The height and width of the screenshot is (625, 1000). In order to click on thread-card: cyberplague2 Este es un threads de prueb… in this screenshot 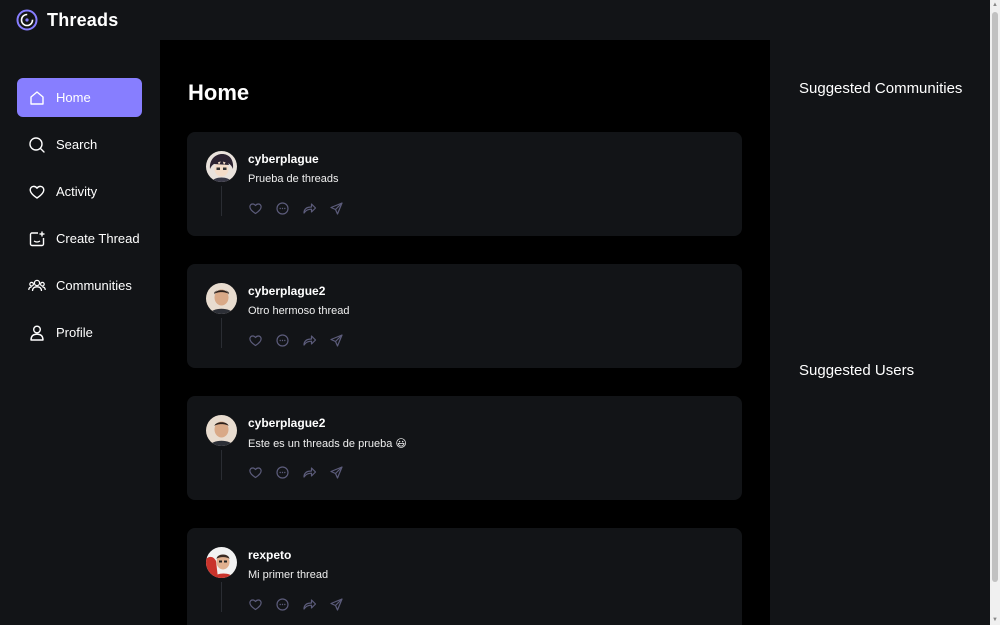, I will do `click(464, 448)`.